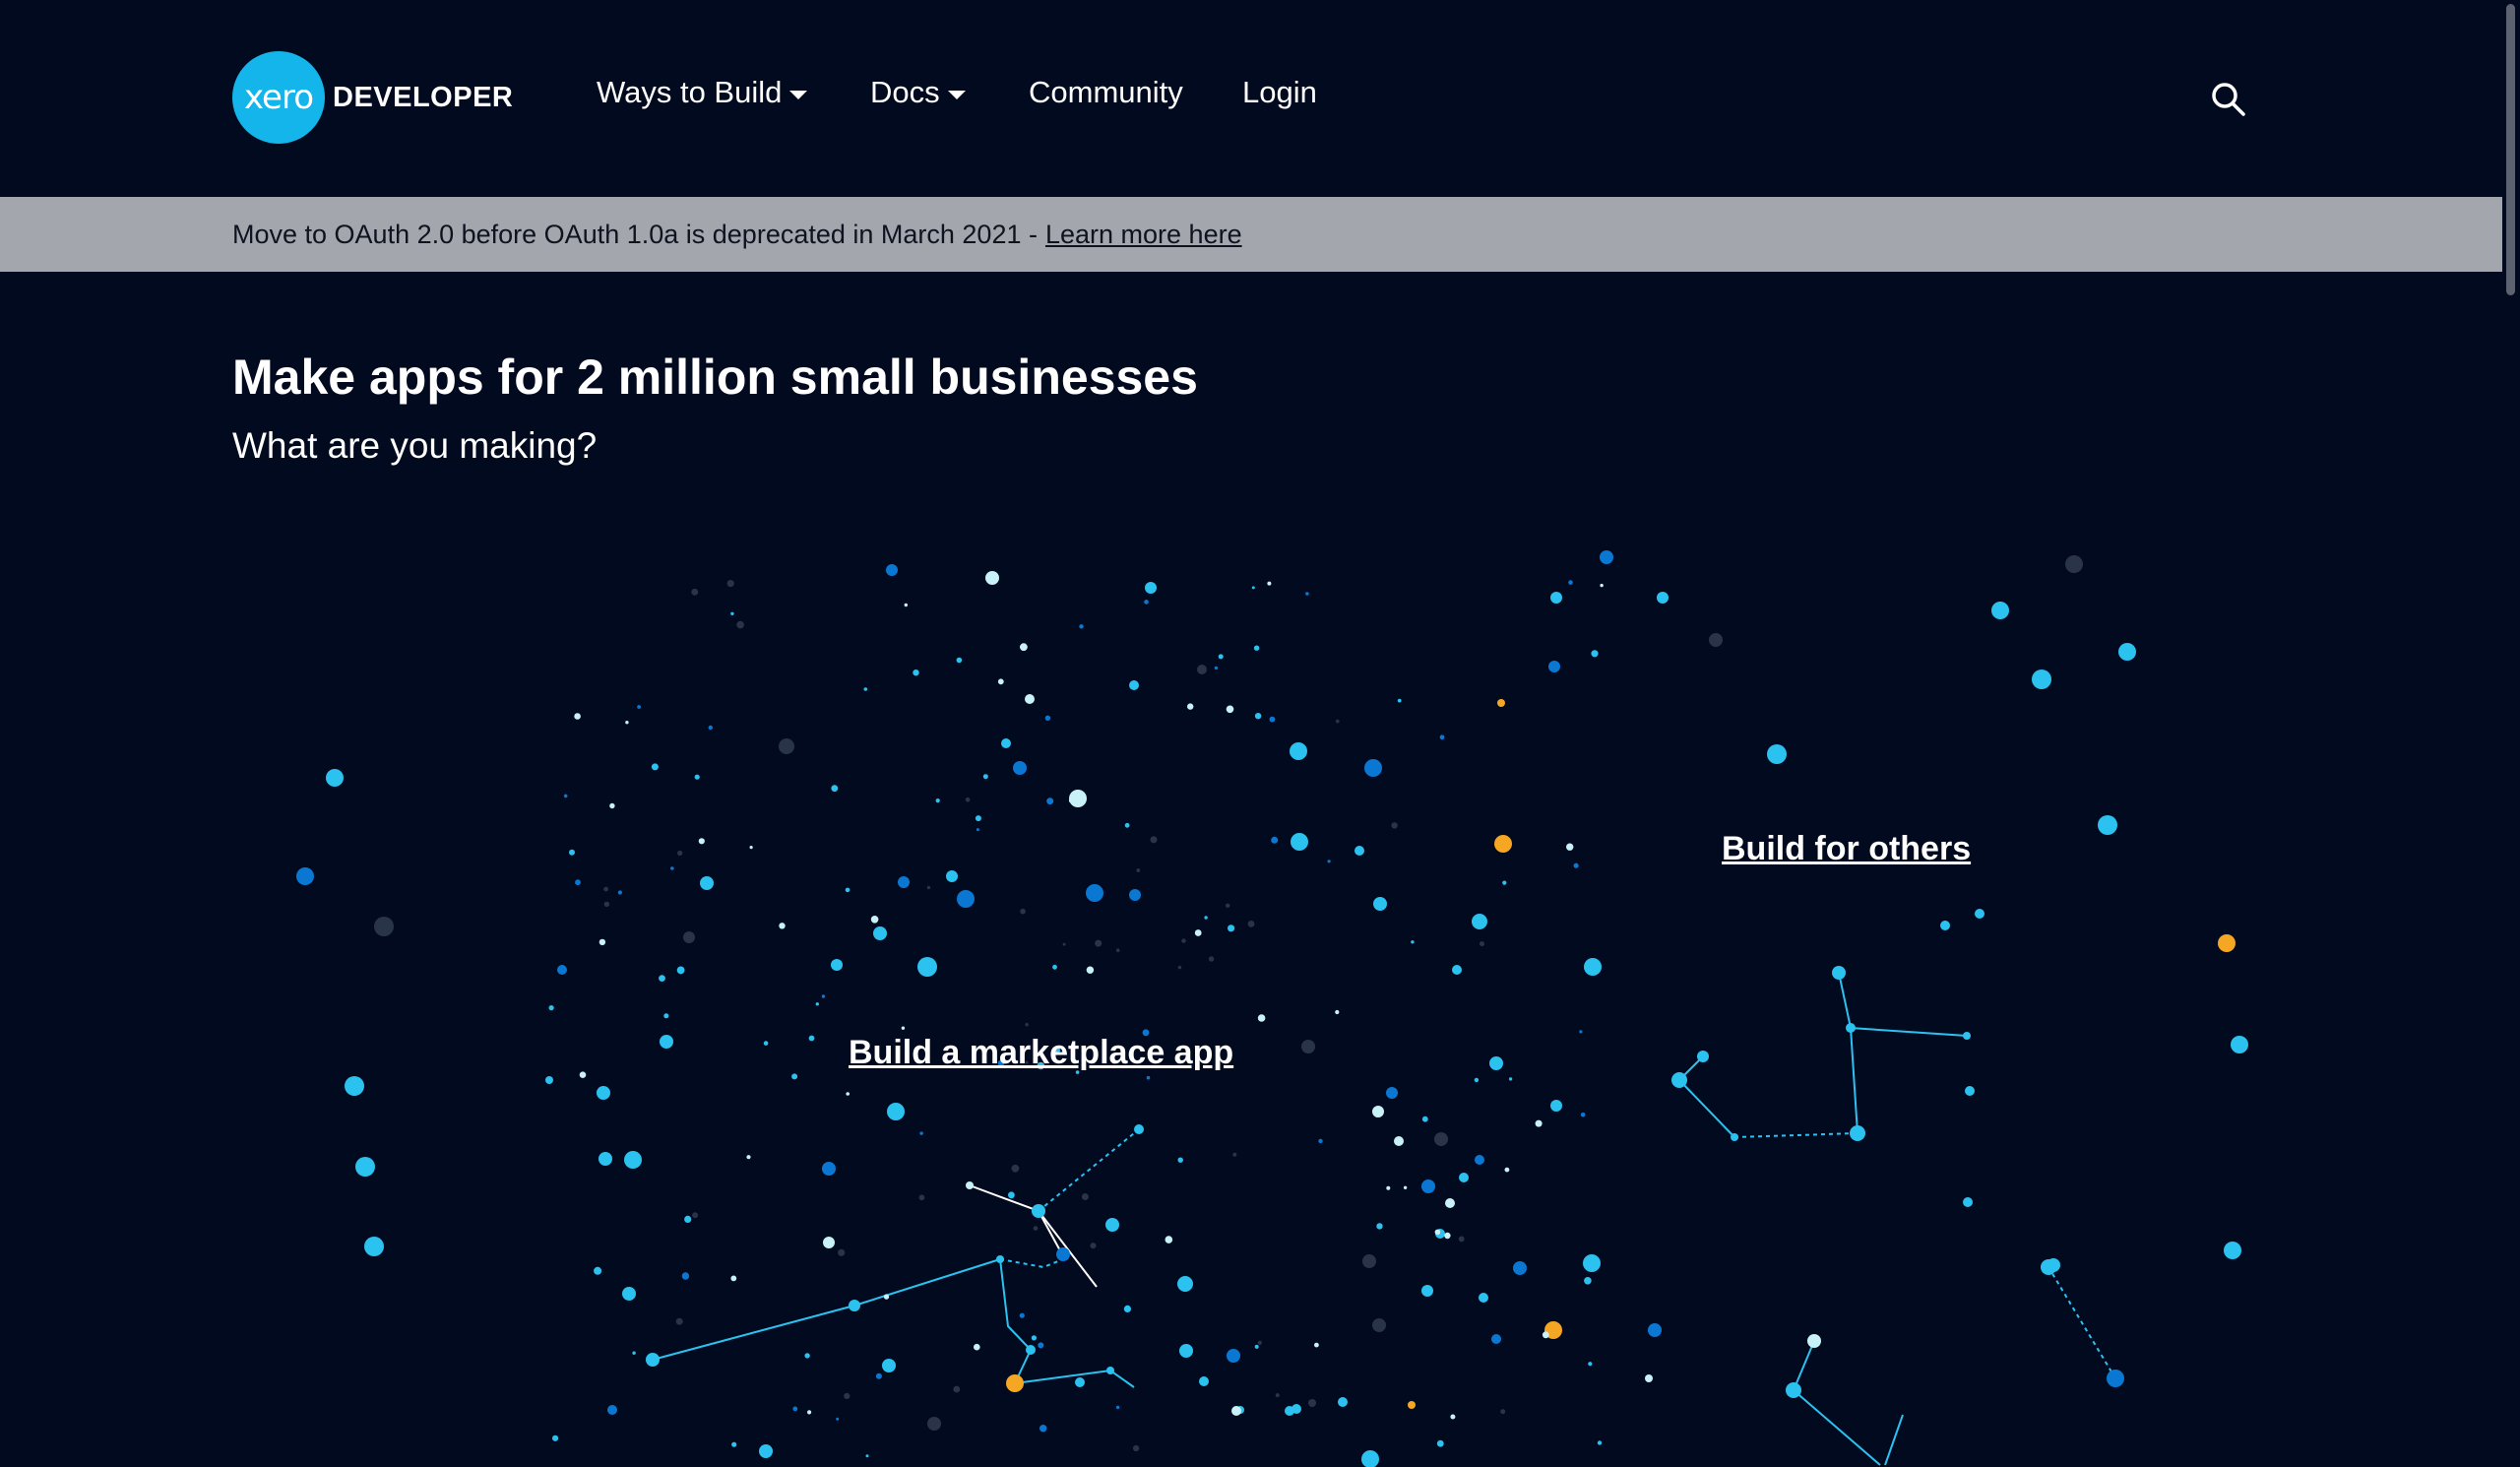  What do you see at coordinates (2510, 149) in the screenshot?
I see `scrollbar-thumb` at bounding box center [2510, 149].